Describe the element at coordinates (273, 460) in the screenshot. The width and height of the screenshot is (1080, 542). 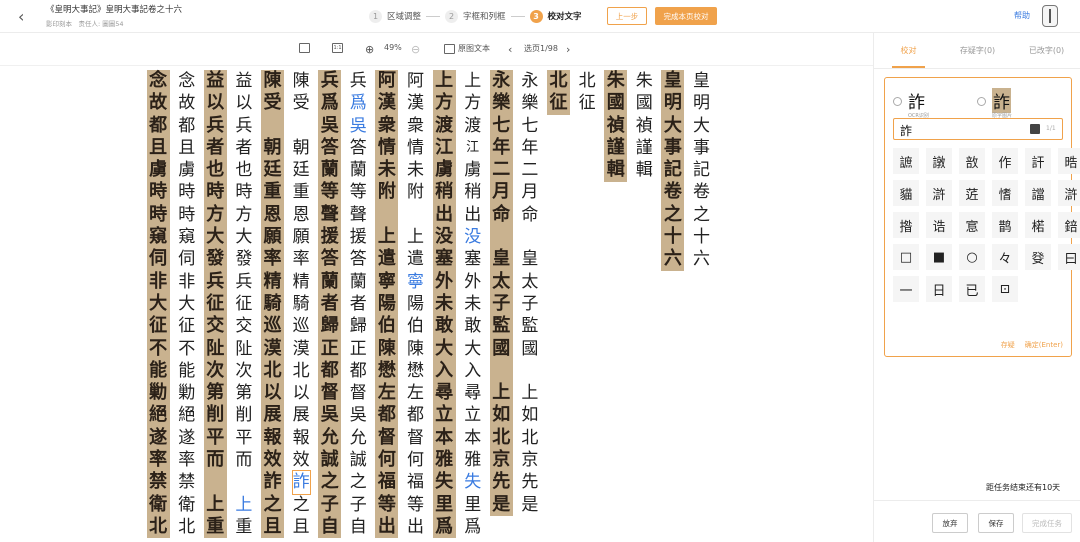
I see `char-cell: 效` at that location.